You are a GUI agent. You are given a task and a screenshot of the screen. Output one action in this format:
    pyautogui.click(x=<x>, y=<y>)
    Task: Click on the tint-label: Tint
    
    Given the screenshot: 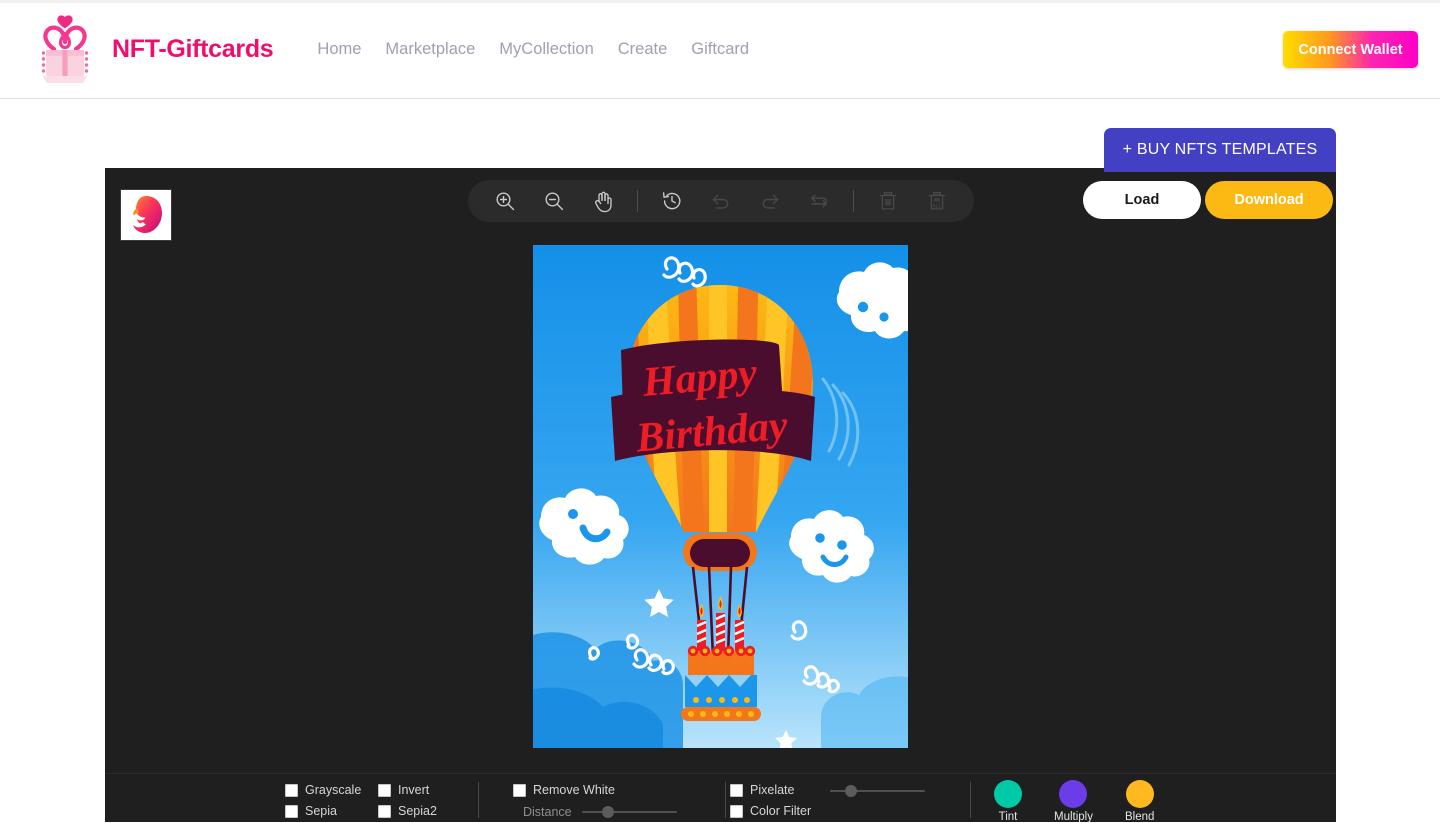 What is the action you would take?
    pyautogui.click(x=1008, y=817)
    